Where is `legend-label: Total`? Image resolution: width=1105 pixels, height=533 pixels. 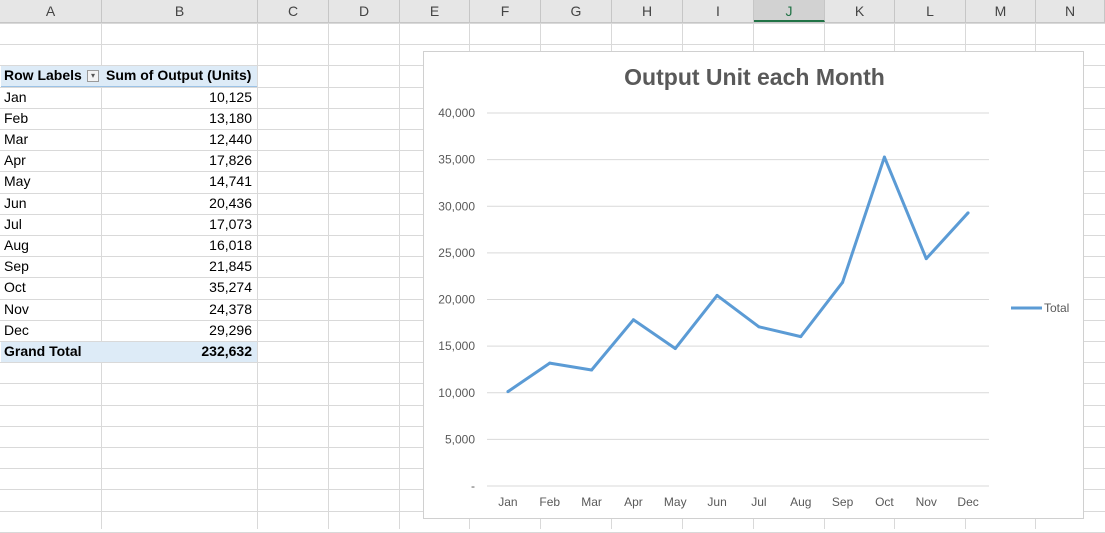
legend-label: Total is located at coordinates (1056, 308).